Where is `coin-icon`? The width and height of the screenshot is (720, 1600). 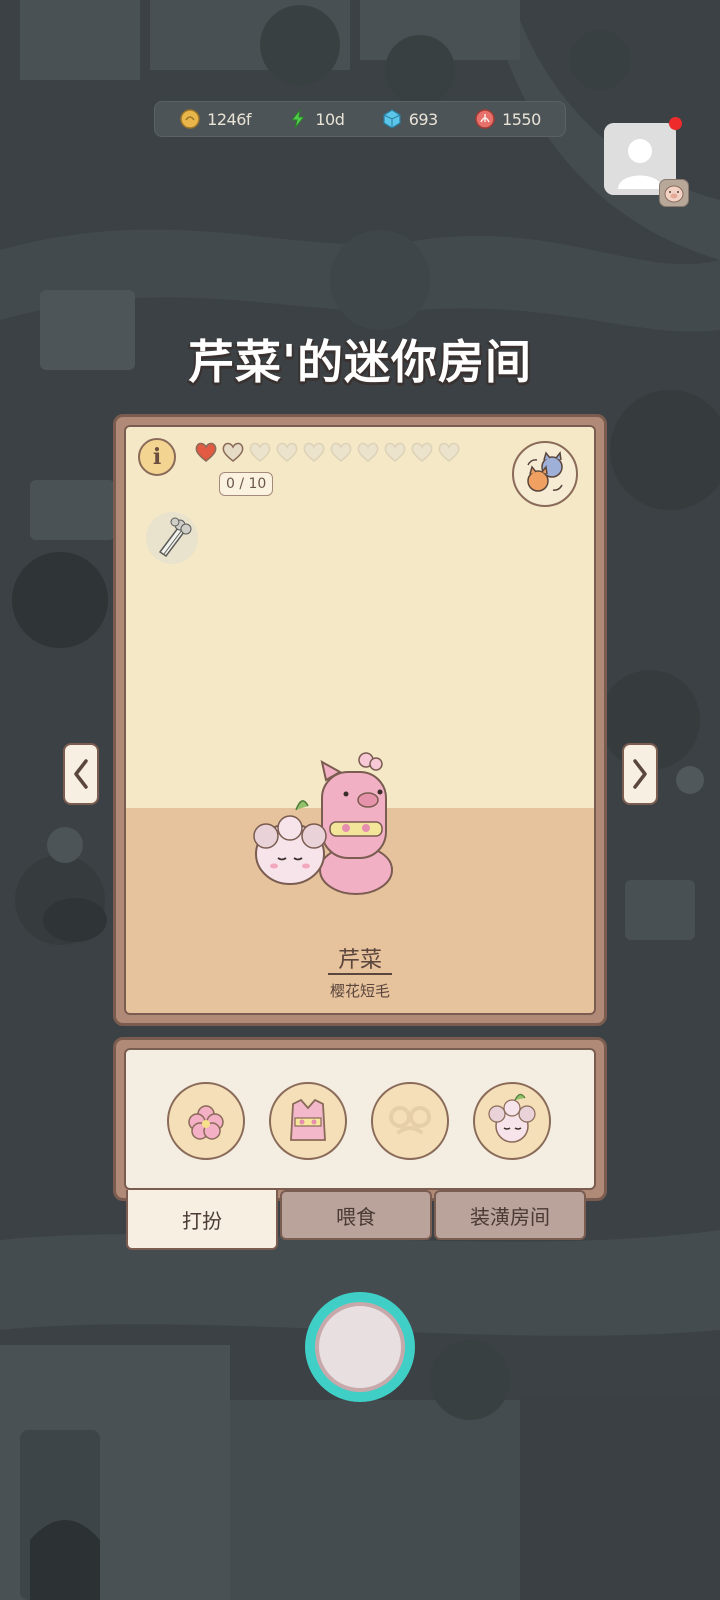 coin-icon is located at coordinates (190, 119).